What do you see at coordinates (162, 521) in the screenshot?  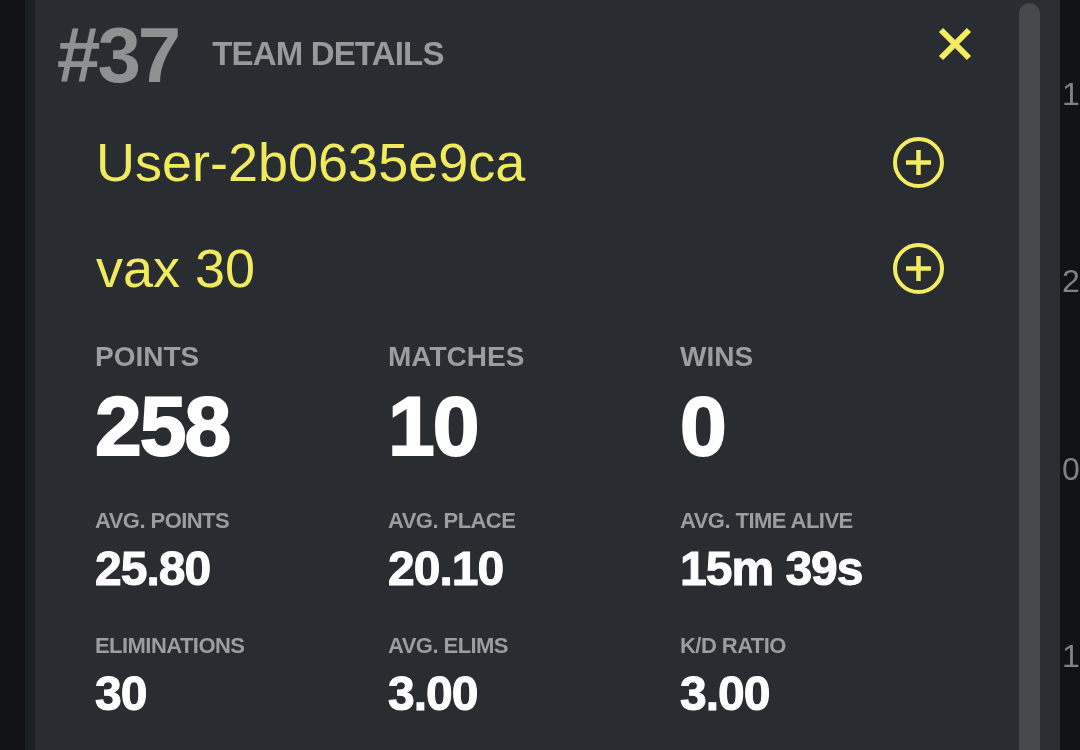 I see `stat-label: AVG. POINTS` at bounding box center [162, 521].